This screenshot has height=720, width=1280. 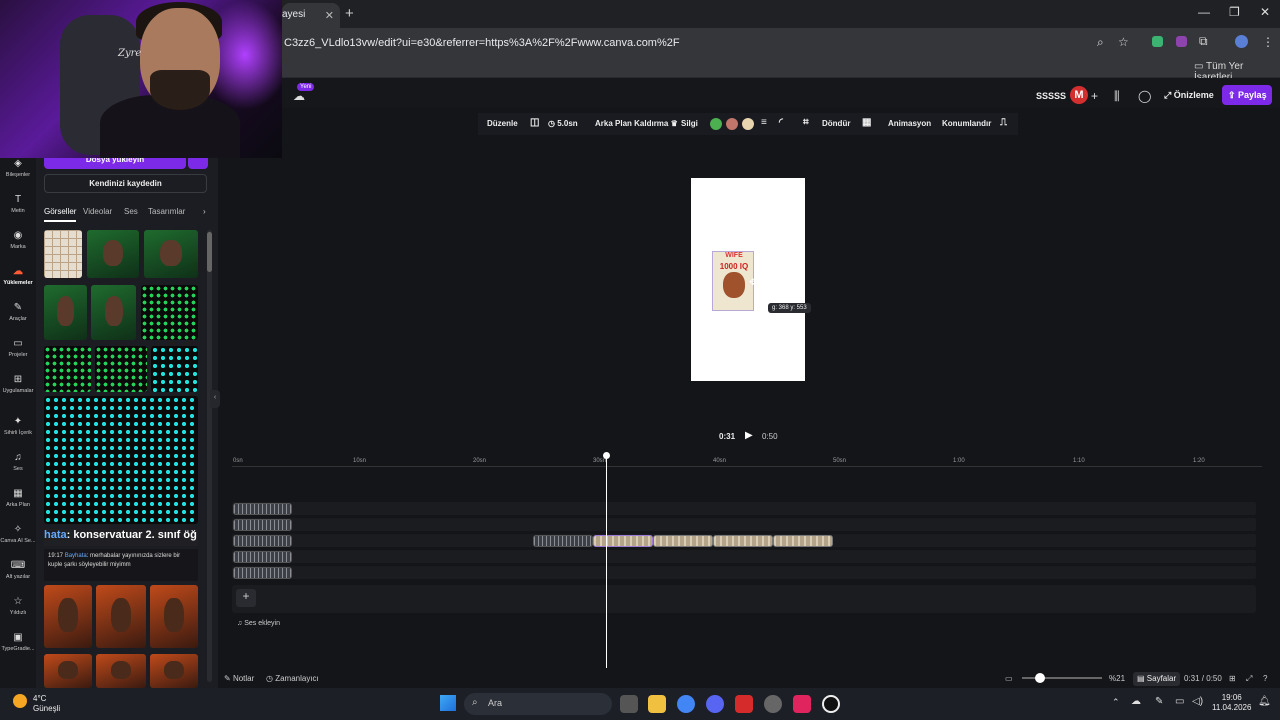 What do you see at coordinates (292, 678) in the screenshot?
I see `timer-button: ◷ Zamanlayıcı` at bounding box center [292, 678].